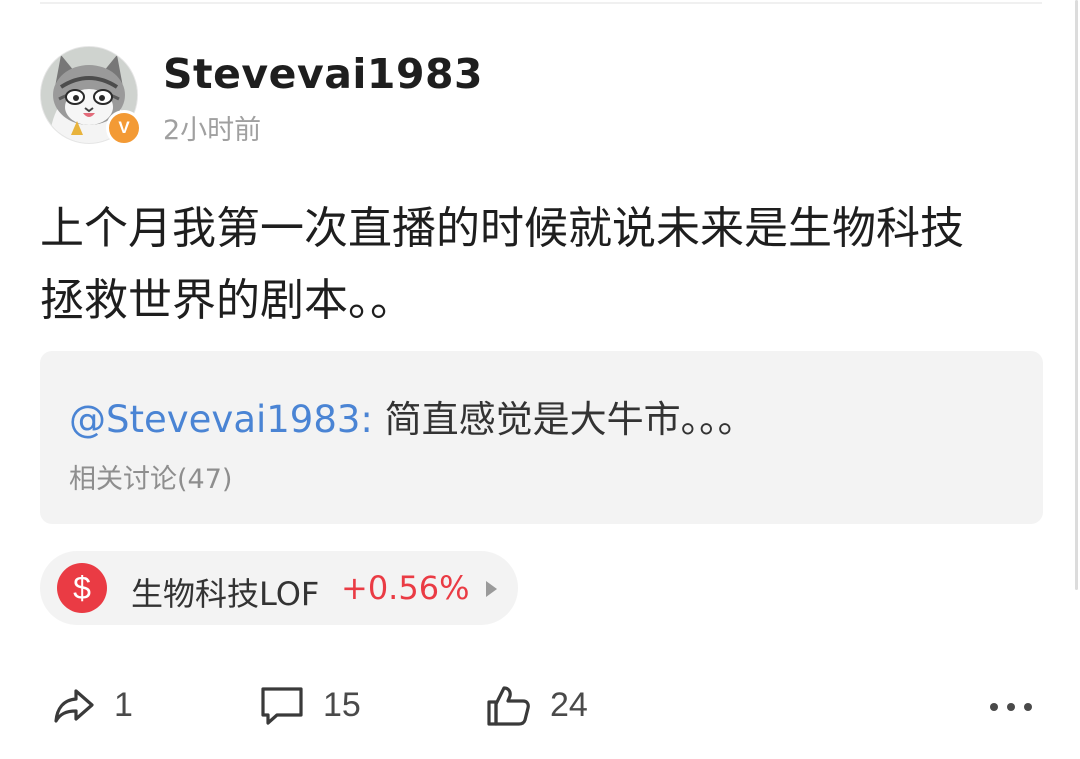  Describe the element at coordinates (227, 300) in the screenshot. I see `post-body-line-2: 拯救世界的剧本。。` at that location.